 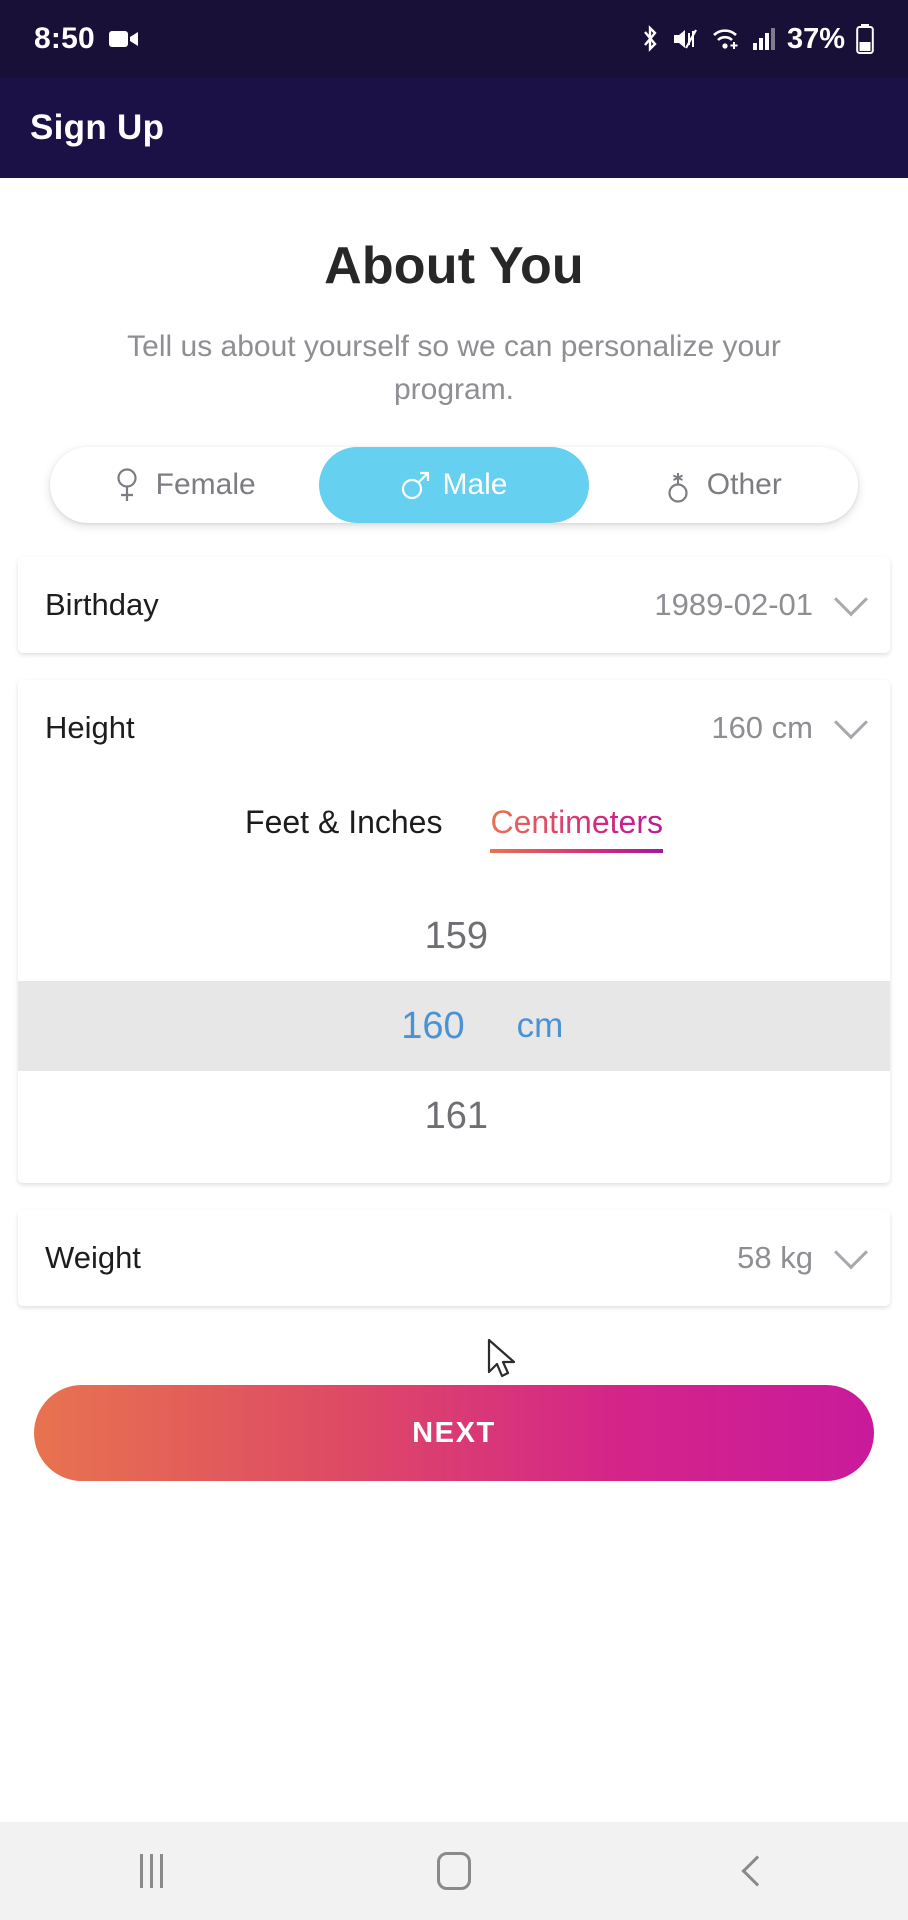 I want to click on home-icon, so click(x=453, y=1871).